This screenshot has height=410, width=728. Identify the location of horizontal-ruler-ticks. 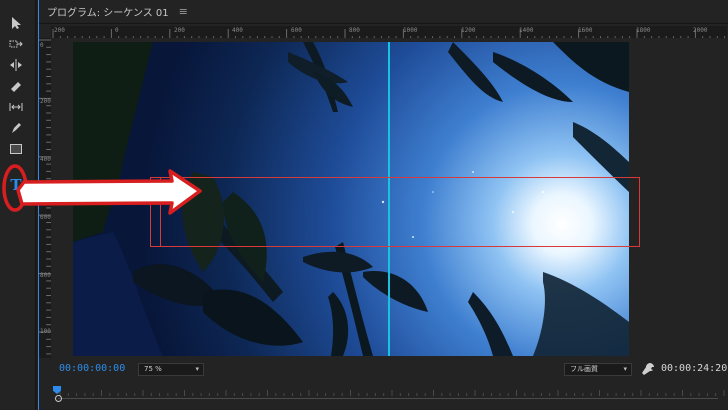
(389, 33).